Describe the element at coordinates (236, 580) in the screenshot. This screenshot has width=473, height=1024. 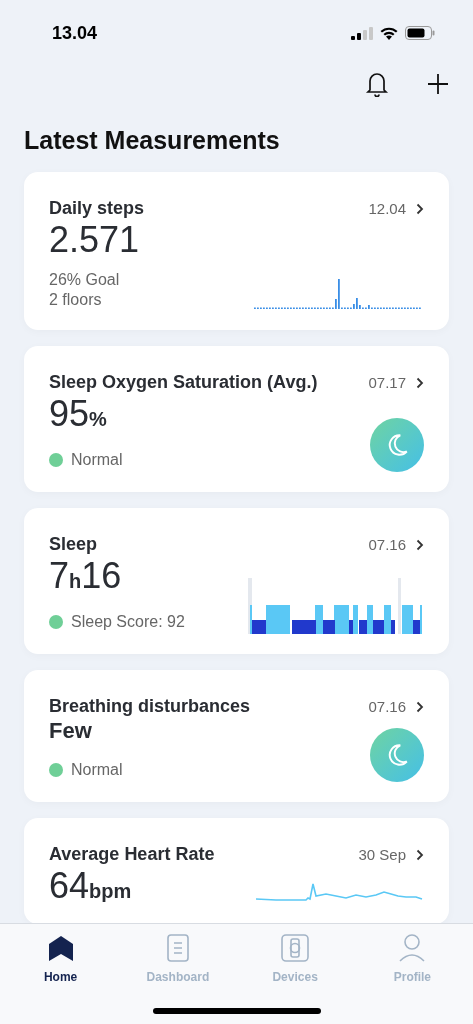
I see `measurement-card: Sleep 07.16 7h16 Sleep Score: 92` at that location.